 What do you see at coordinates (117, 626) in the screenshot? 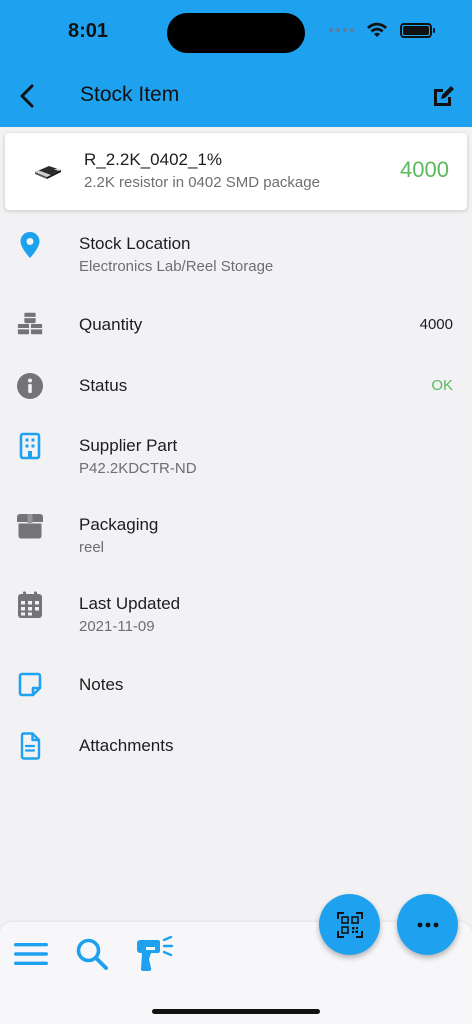
I see `last-updated-value: 2021-11-09` at bounding box center [117, 626].